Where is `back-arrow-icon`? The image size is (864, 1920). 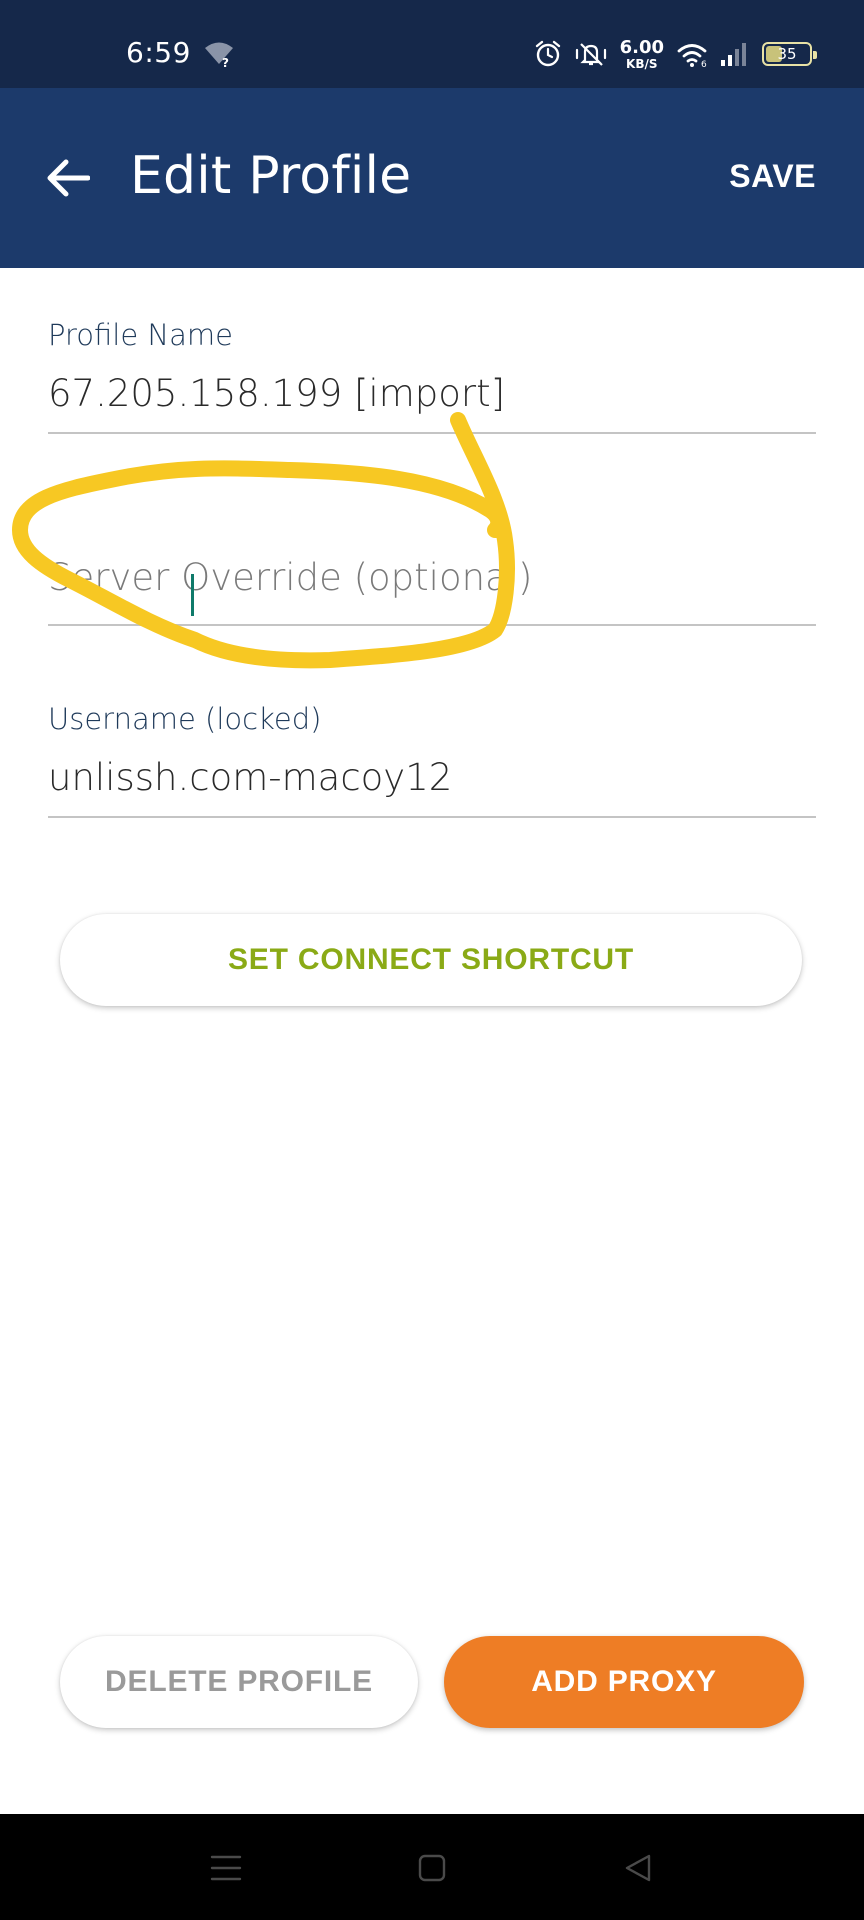
back-arrow-icon is located at coordinates (68, 178).